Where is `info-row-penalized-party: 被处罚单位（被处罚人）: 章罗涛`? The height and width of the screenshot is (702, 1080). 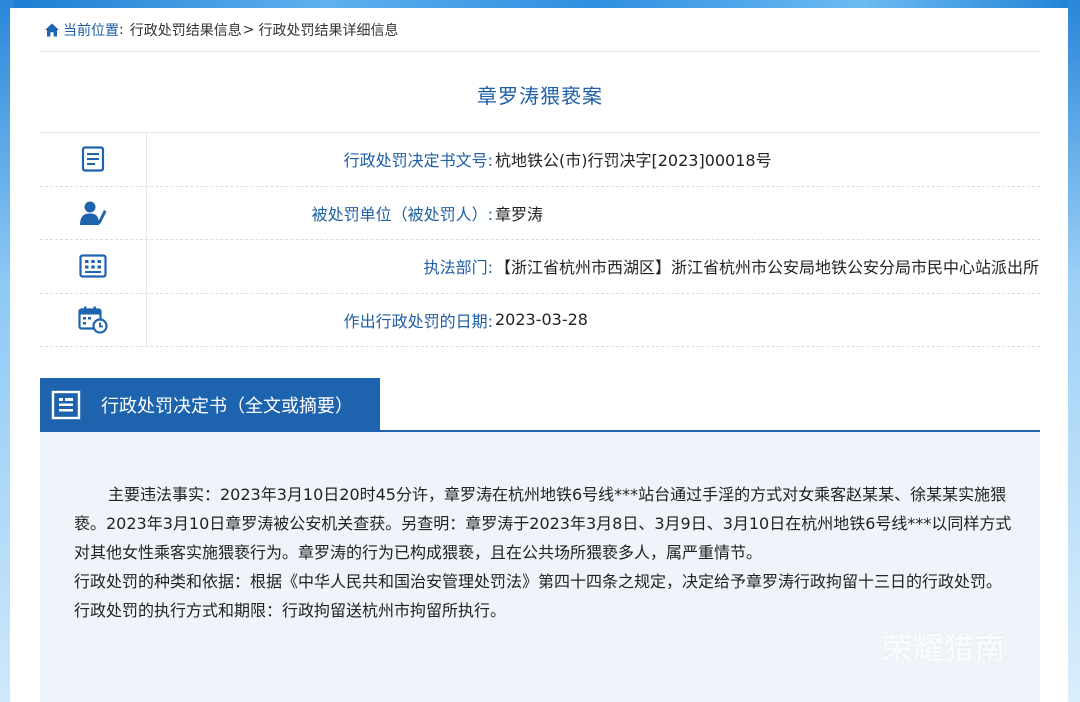 info-row-penalized-party: 被处罚单位（被处罚人）: 章罗涛 is located at coordinates (540, 213).